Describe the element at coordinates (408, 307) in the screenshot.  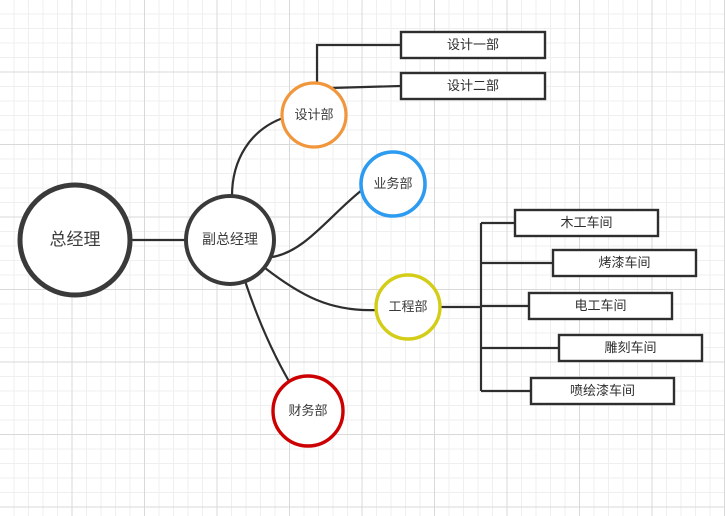
I see `node-engineering-department` at that location.